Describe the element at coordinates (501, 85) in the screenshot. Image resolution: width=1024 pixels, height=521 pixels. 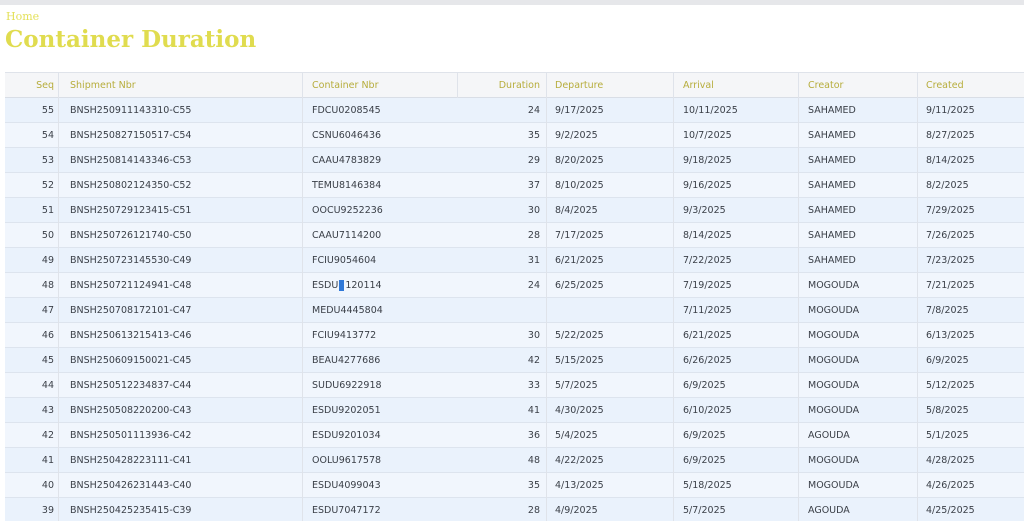
I see `column-header-duration: Duration` at that location.